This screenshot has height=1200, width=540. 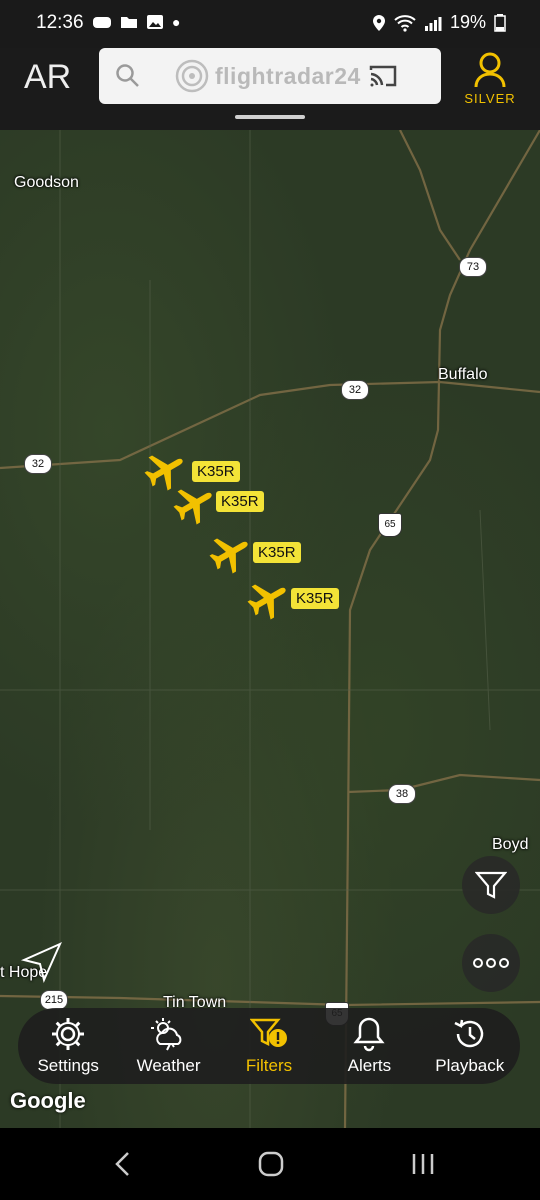 What do you see at coordinates (60, 22) in the screenshot?
I see `status-time: 12:36` at bounding box center [60, 22].